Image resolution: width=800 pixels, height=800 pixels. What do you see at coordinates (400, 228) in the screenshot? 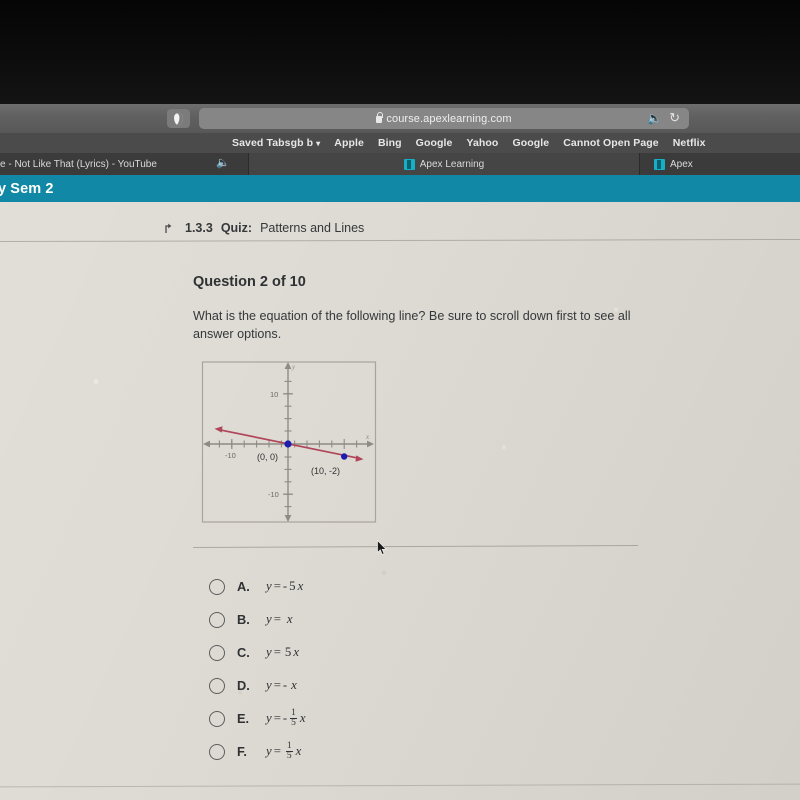
I see `breadcrumb: 1.3.3 Quiz: Patterns and Lines` at bounding box center [400, 228].